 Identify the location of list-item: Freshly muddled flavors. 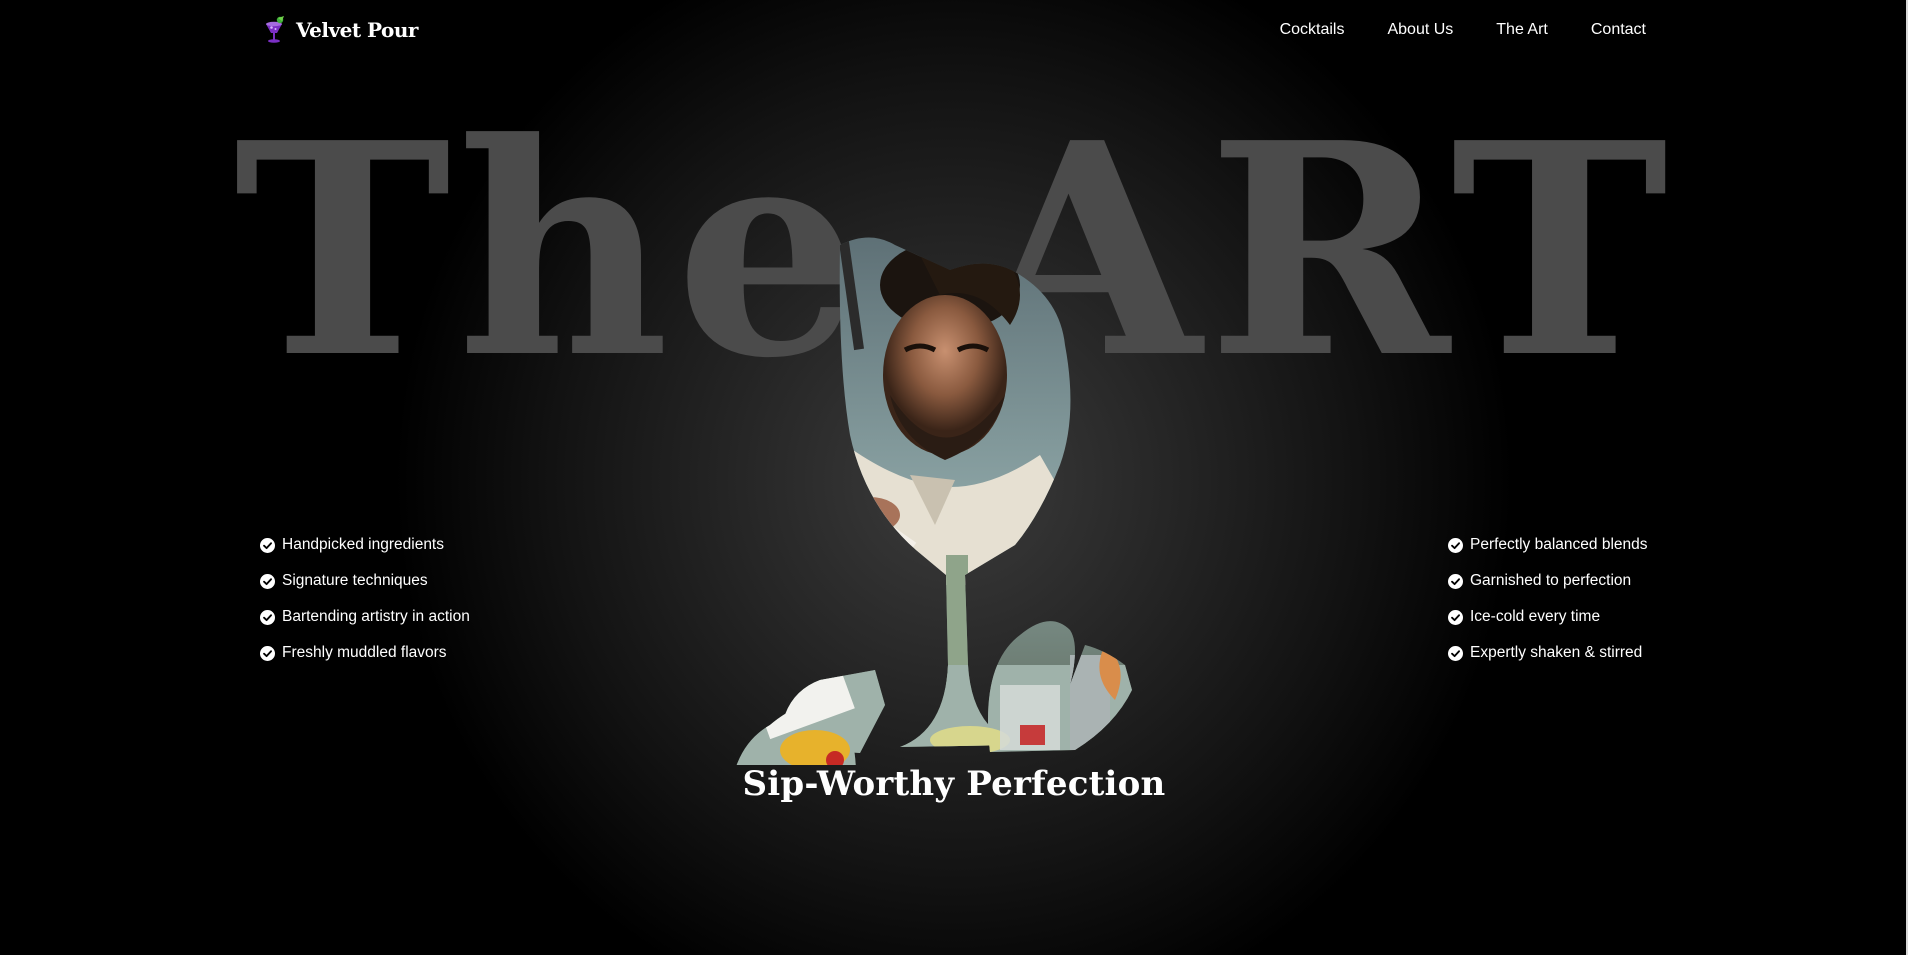
(365, 653).